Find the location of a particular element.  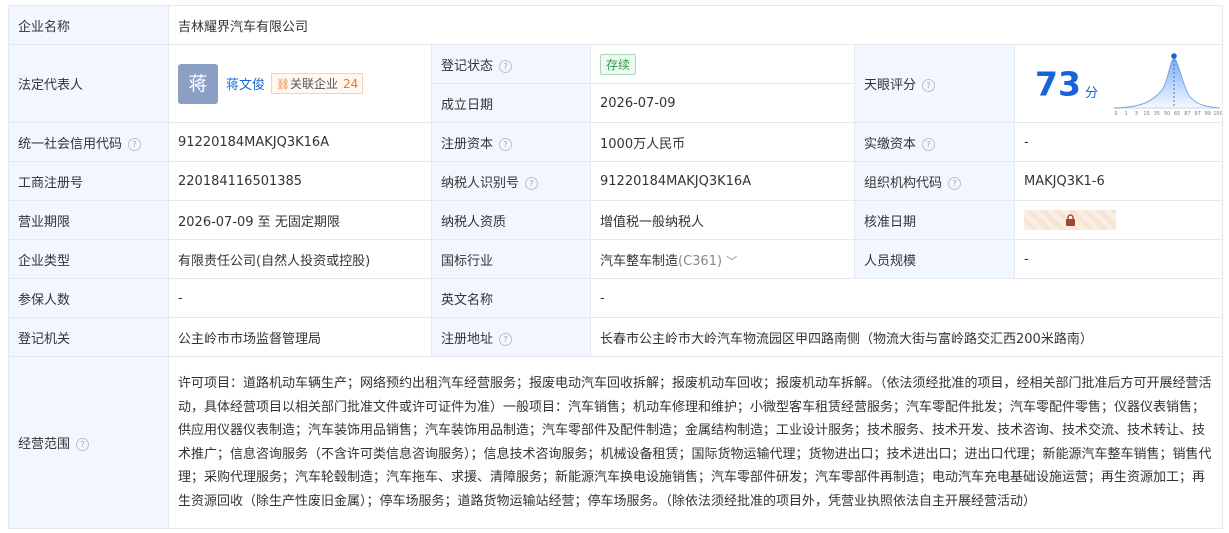

reg-status-label-cell: 登记状态? is located at coordinates (511, 64).